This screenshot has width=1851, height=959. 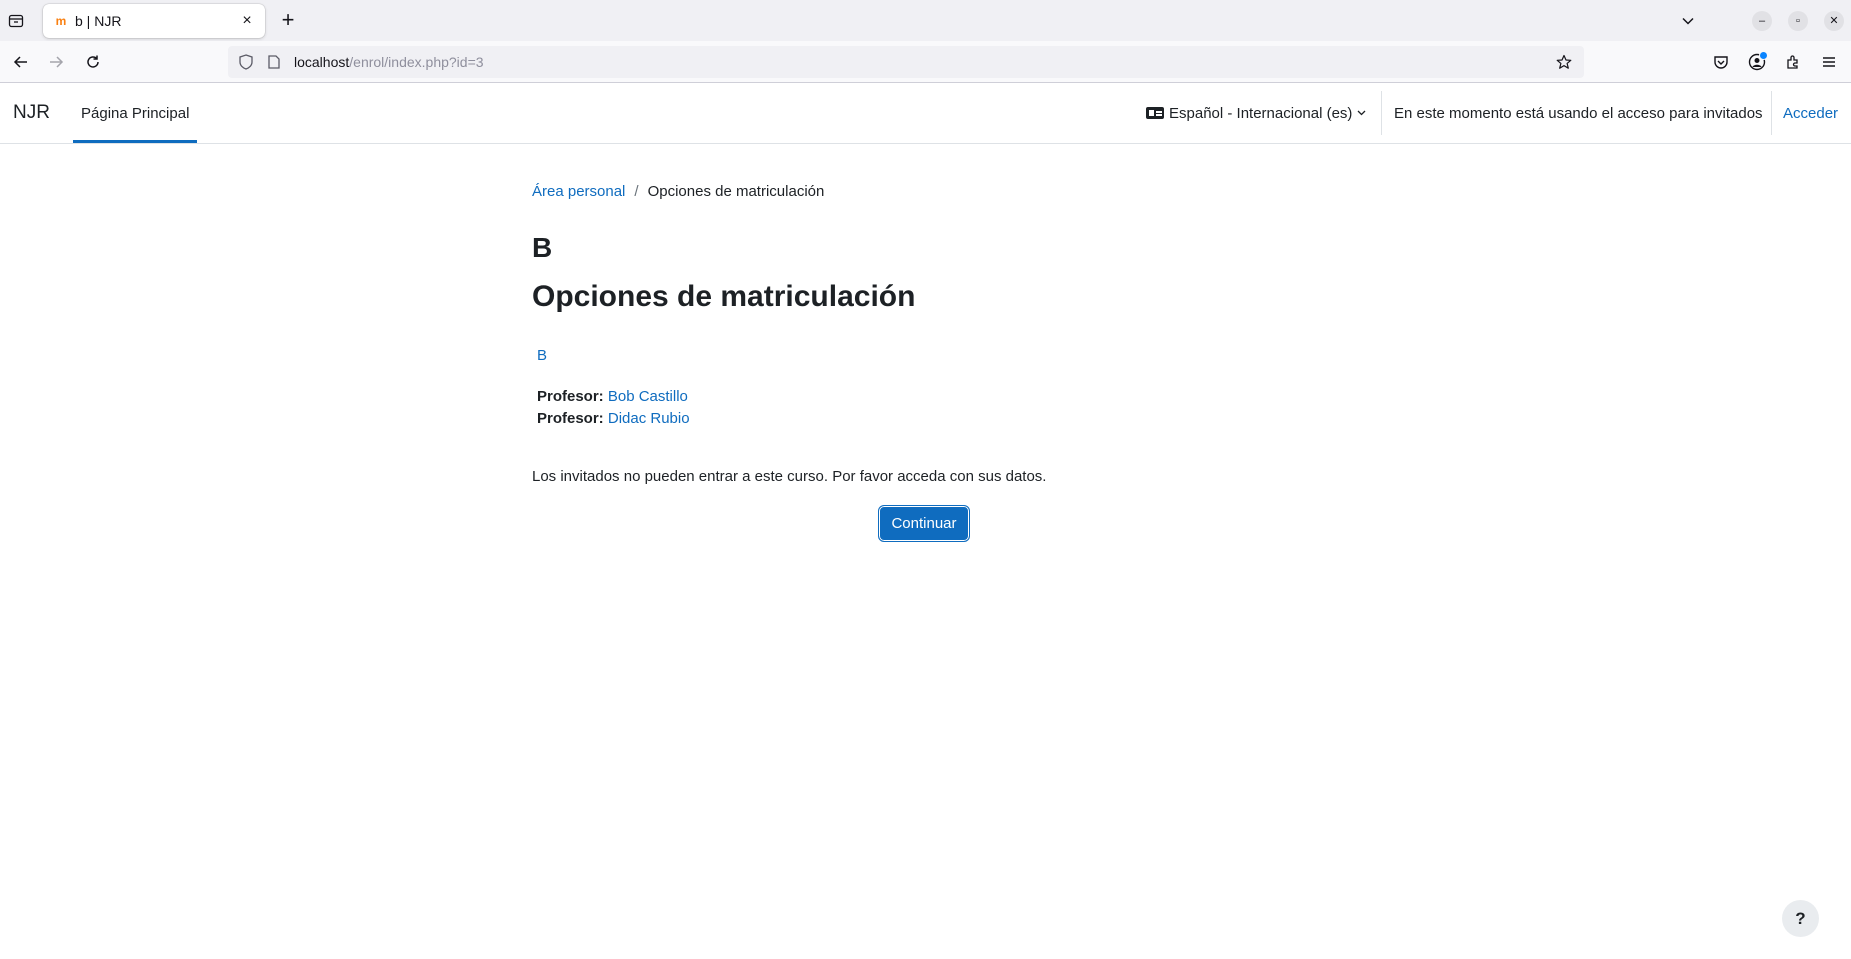 I want to click on language-icon, so click(x=1155, y=113).